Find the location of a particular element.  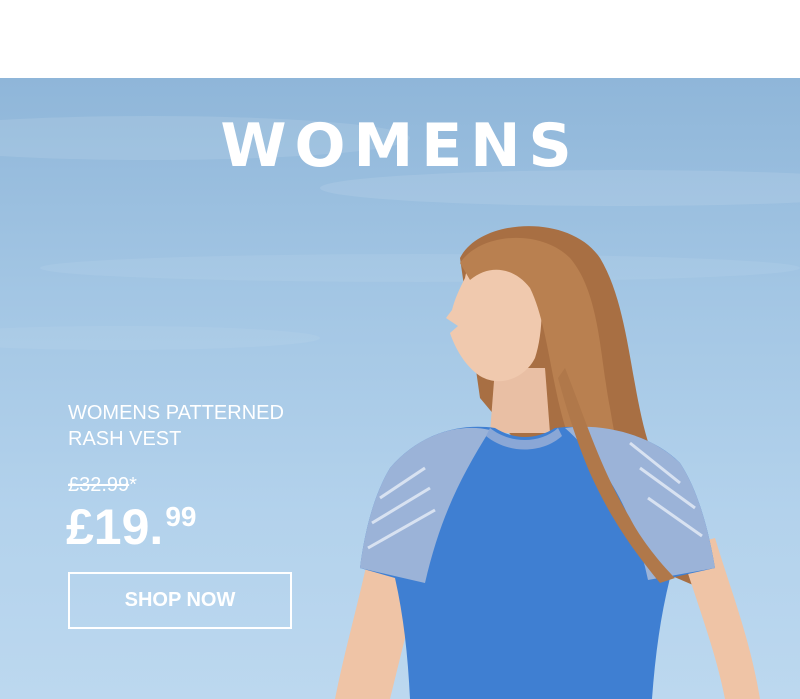

sale-price-cents: 99 is located at coordinates (181, 516).